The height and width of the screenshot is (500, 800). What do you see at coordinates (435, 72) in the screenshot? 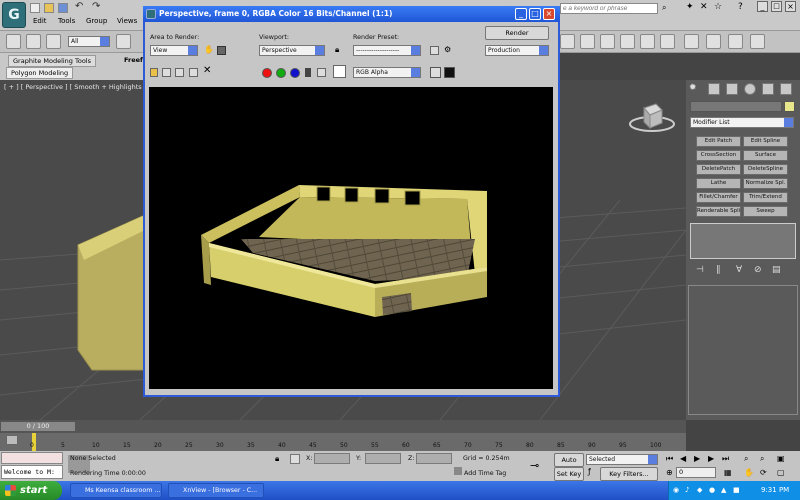
I see `toggle-ui-overlay-icon` at bounding box center [435, 72].